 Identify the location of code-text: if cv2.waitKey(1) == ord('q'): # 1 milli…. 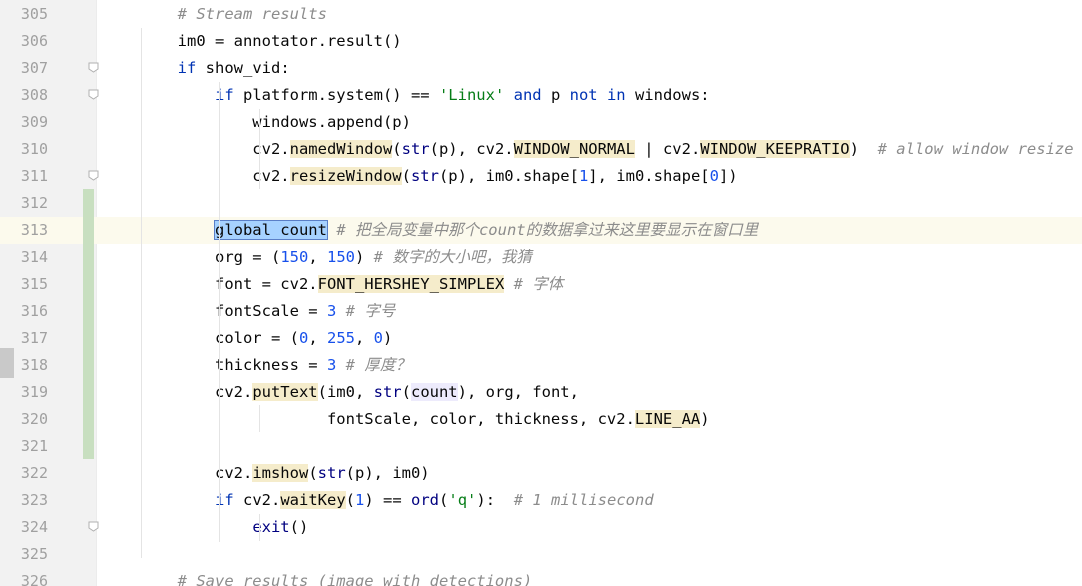
(378, 500).